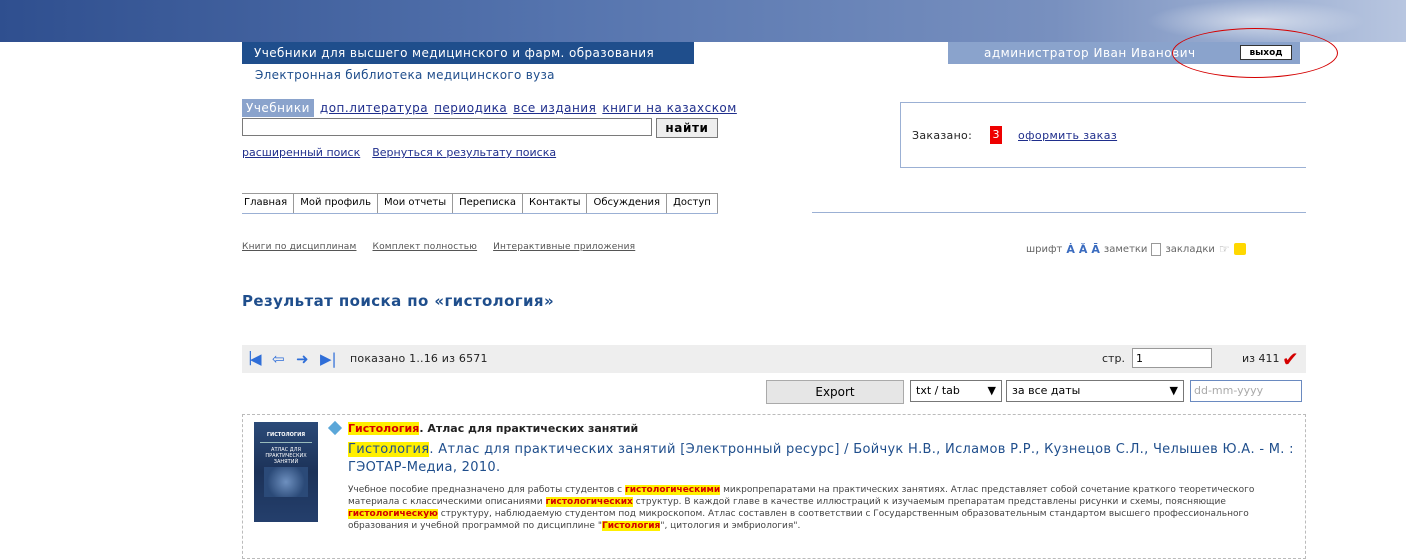 This screenshot has width=1406, height=559. What do you see at coordinates (692, 203) in the screenshot?
I see `nav-access: Доступ` at bounding box center [692, 203].